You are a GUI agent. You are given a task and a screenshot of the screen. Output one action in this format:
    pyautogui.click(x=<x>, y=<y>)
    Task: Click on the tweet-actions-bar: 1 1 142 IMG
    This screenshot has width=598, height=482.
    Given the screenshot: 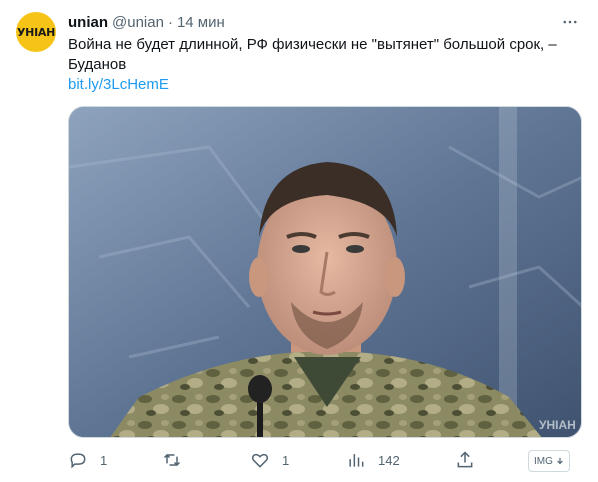 What is the action you would take?
    pyautogui.click(x=320, y=460)
    